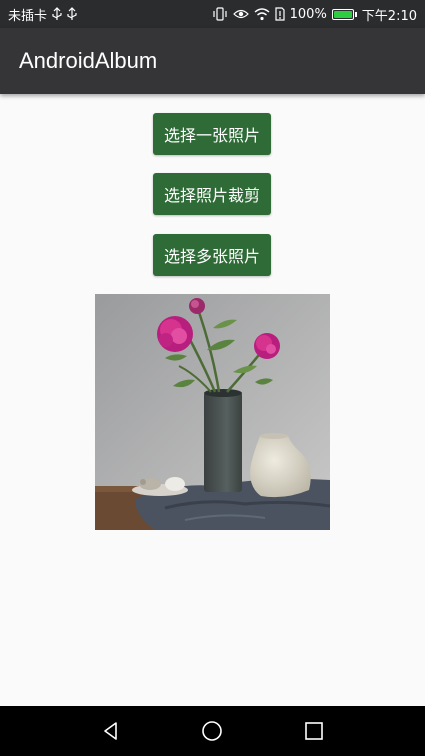  I want to click on battery-percent: 100%, so click(308, 14).